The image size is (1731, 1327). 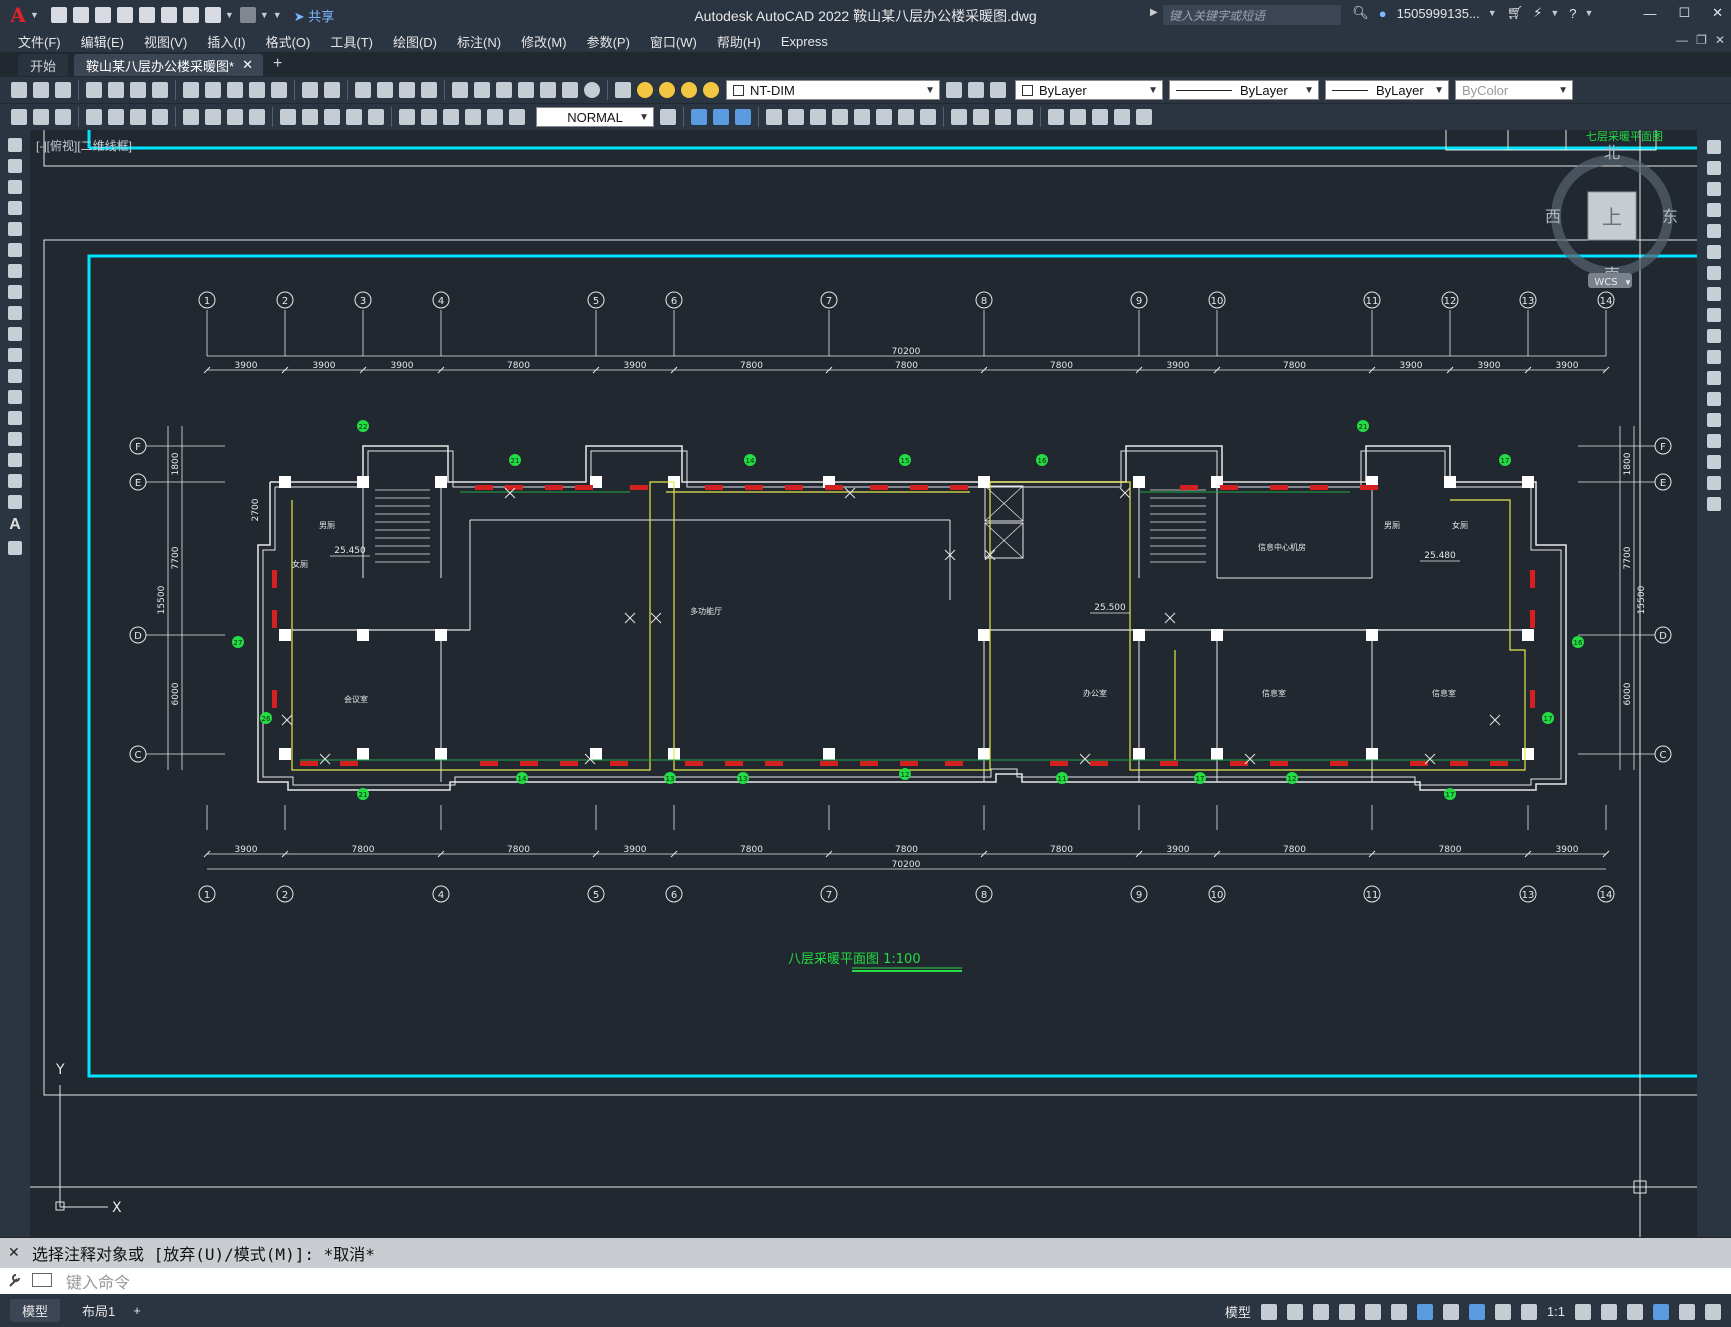 What do you see at coordinates (1612, 217) in the screenshot?
I see `viewcube-face-label: 上` at bounding box center [1612, 217].